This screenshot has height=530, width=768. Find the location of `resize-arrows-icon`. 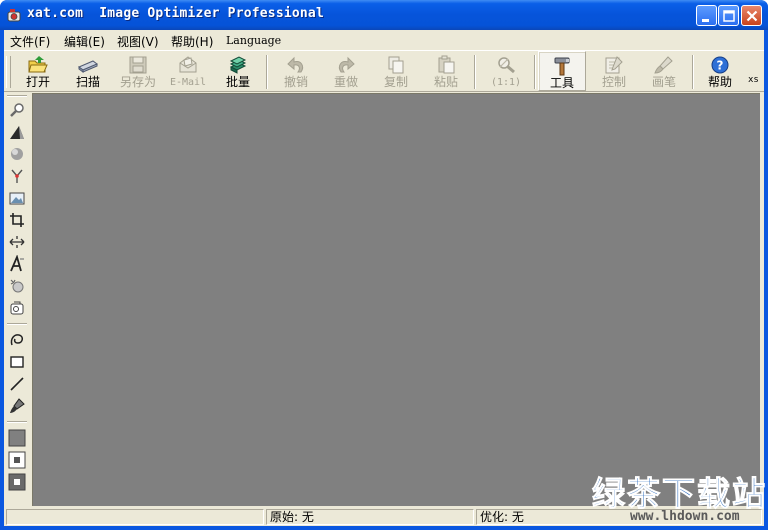

resize-arrows-icon is located at coordinates (17, 242).